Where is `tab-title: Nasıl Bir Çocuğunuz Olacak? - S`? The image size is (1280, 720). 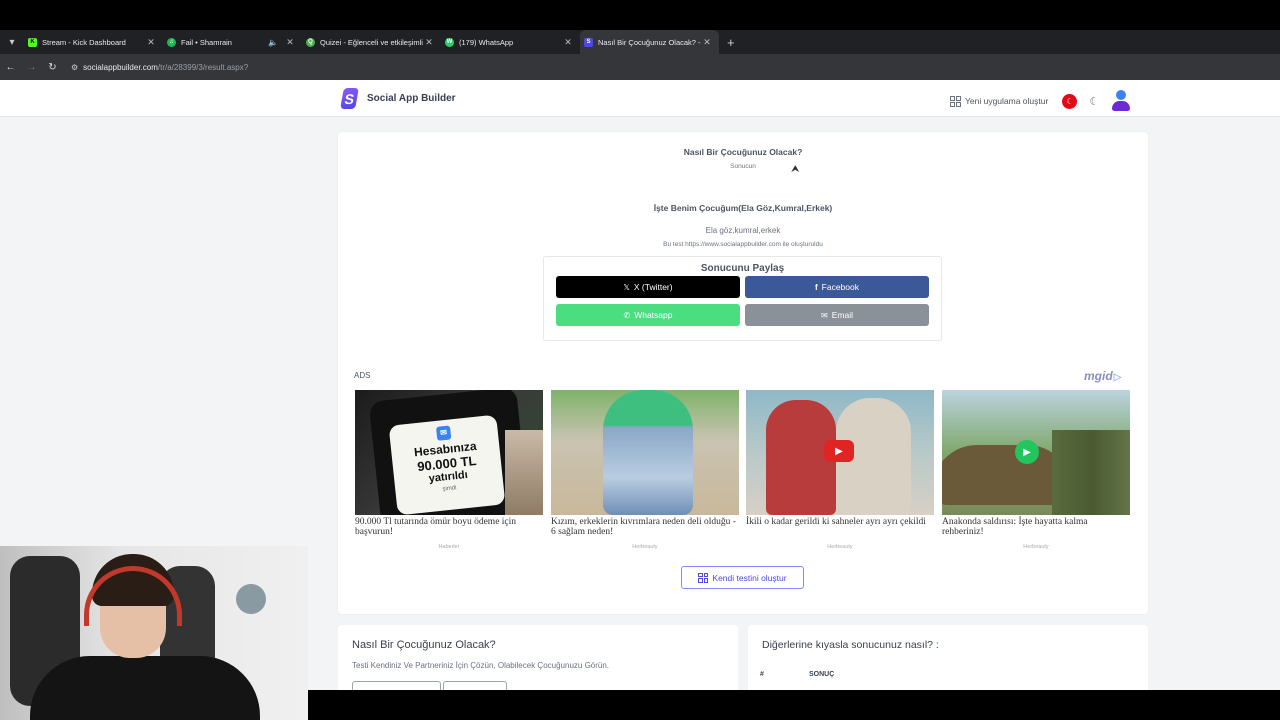
tab-title: Nasıl Bir Çocuğunuz Olacak? - S is located at coordinates (649, 42).